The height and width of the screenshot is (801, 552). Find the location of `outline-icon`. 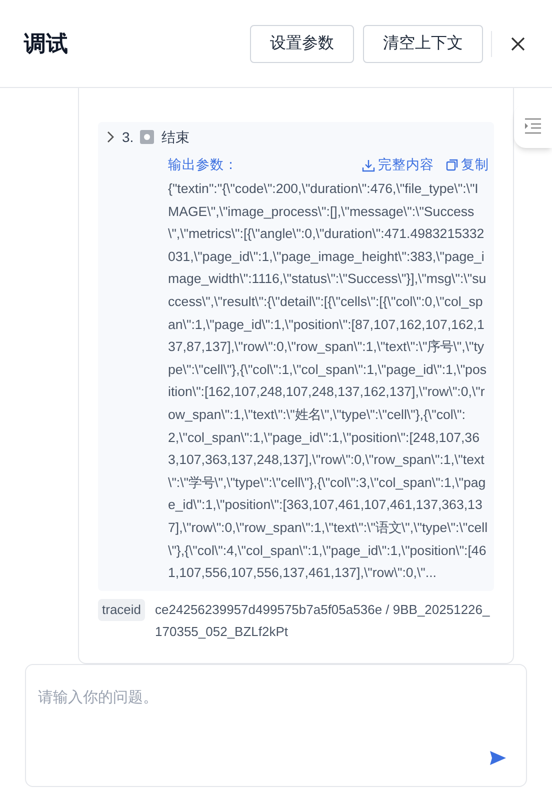

outline-icon is located at coordinates (533, 126).